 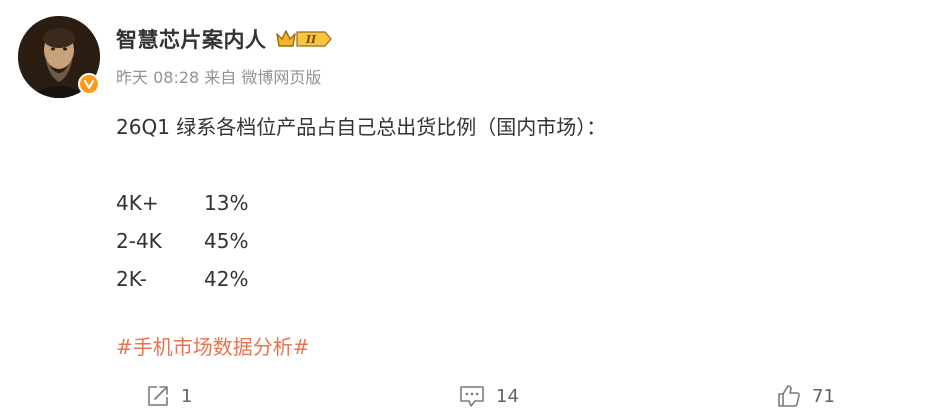 I want to click on author-name: 智慧芯片案内人, so click(x=191, y=39).